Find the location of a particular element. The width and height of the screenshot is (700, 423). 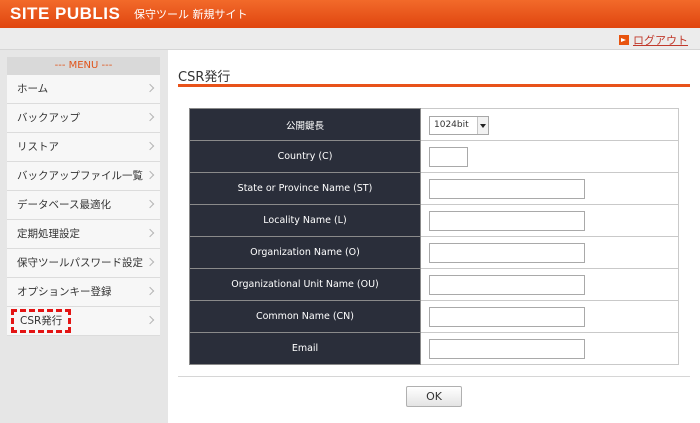

field-label: 公開鍵長 is located at coordinates (305, 124).